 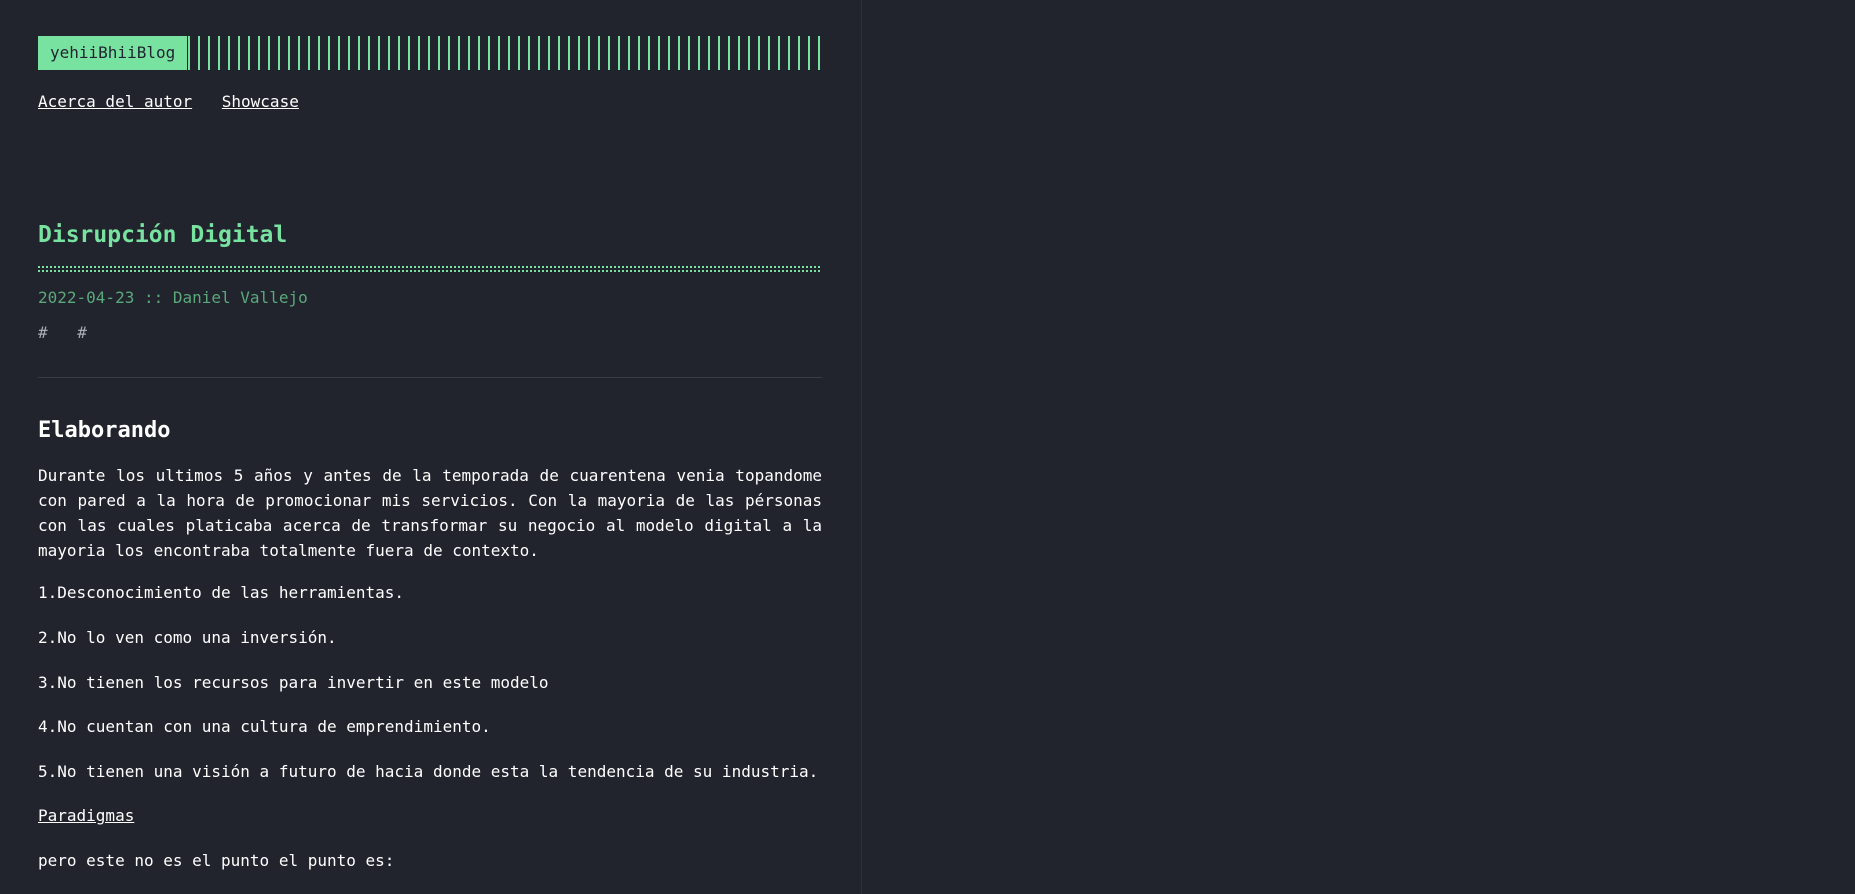 What do you see at coordinates (430, 268) in the screenshot?
I see `title-underline-decoration` at bounding box center [430, 268].